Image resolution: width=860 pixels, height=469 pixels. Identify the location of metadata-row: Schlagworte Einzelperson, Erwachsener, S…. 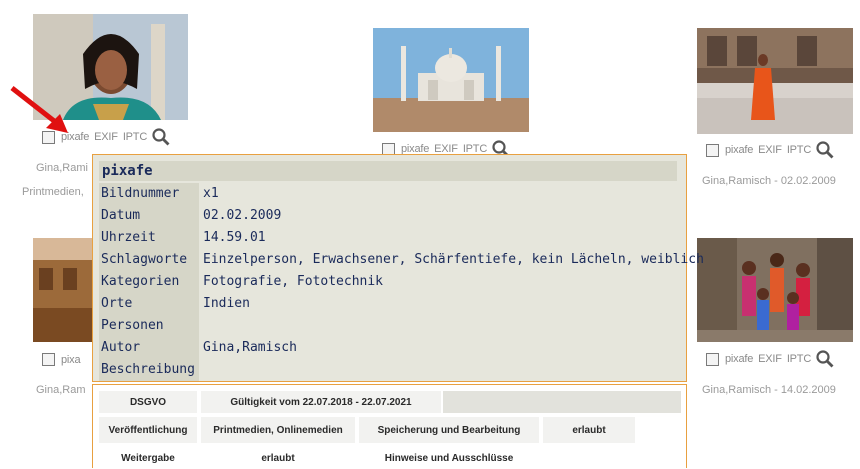
(401, 260).